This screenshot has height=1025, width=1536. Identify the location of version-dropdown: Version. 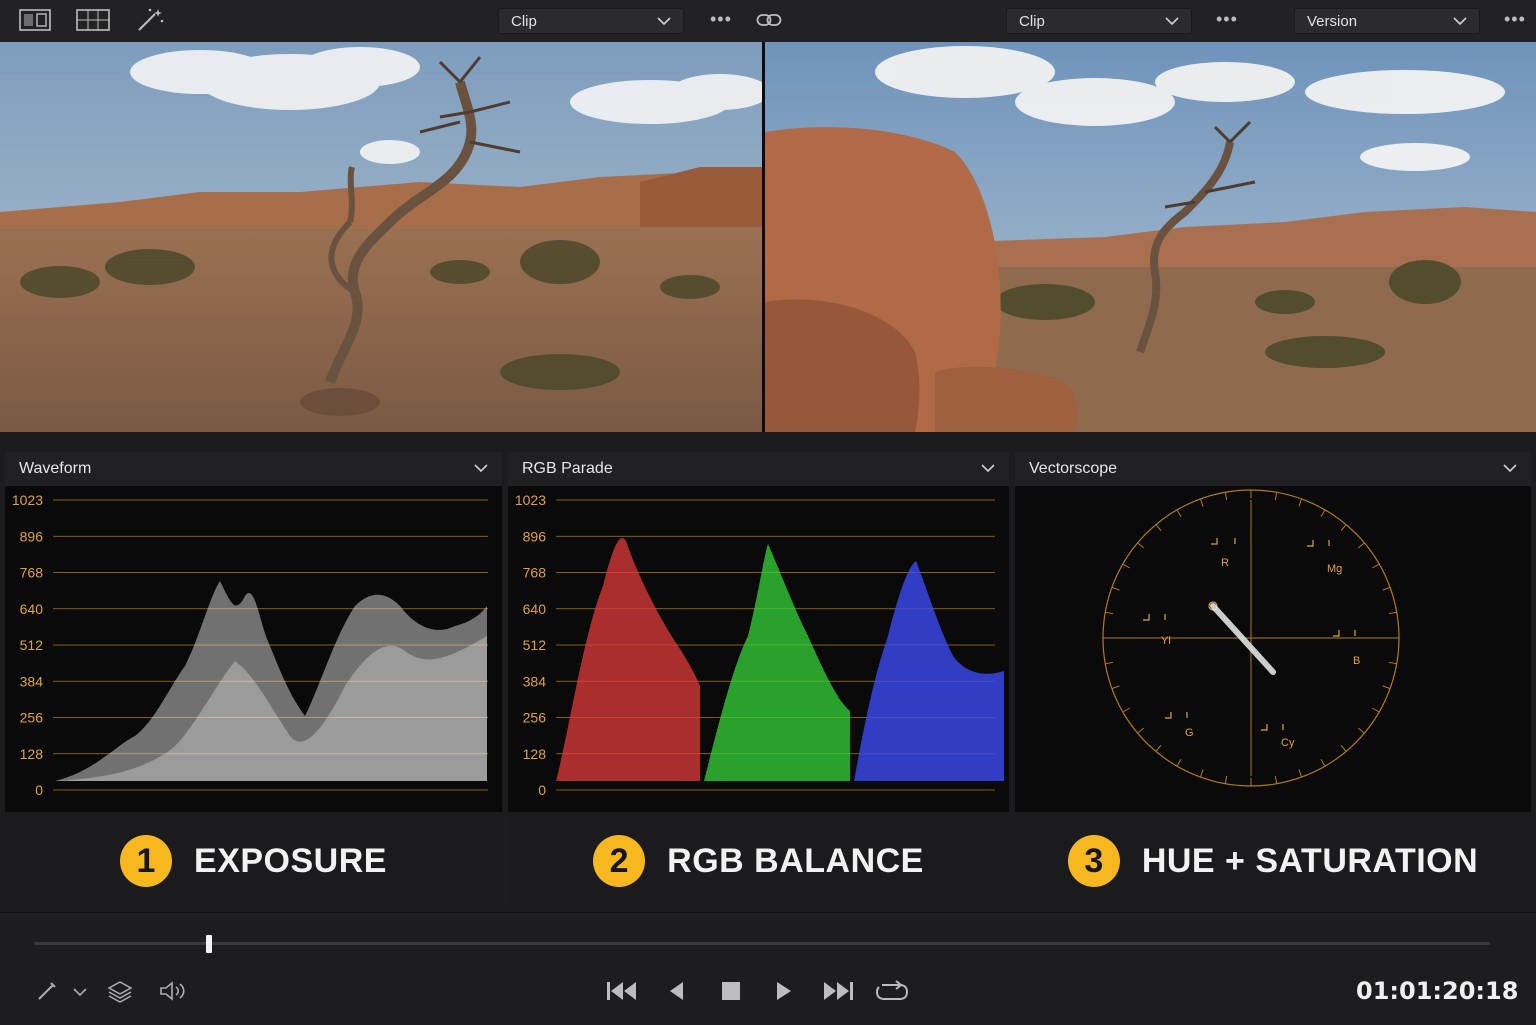
(1387, 21).